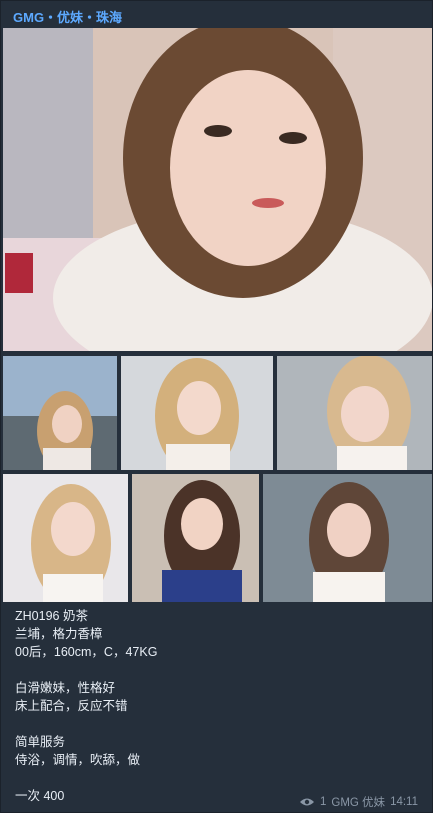  What do you see at coordinates (86, 652) in the screenshot?
I see `text-line: 00后，160cm，C，47KG` at bounding box center [86, 652].